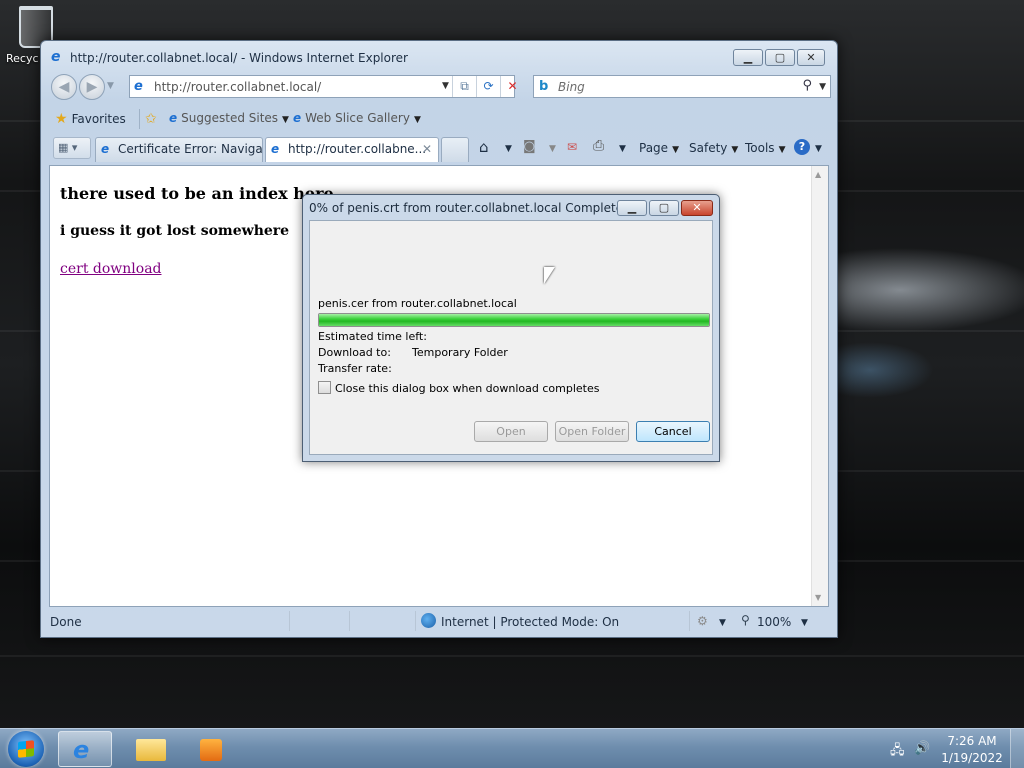  I want to click on suggested-sites-link: e Suggested Sites ▼, so click(229, 118).